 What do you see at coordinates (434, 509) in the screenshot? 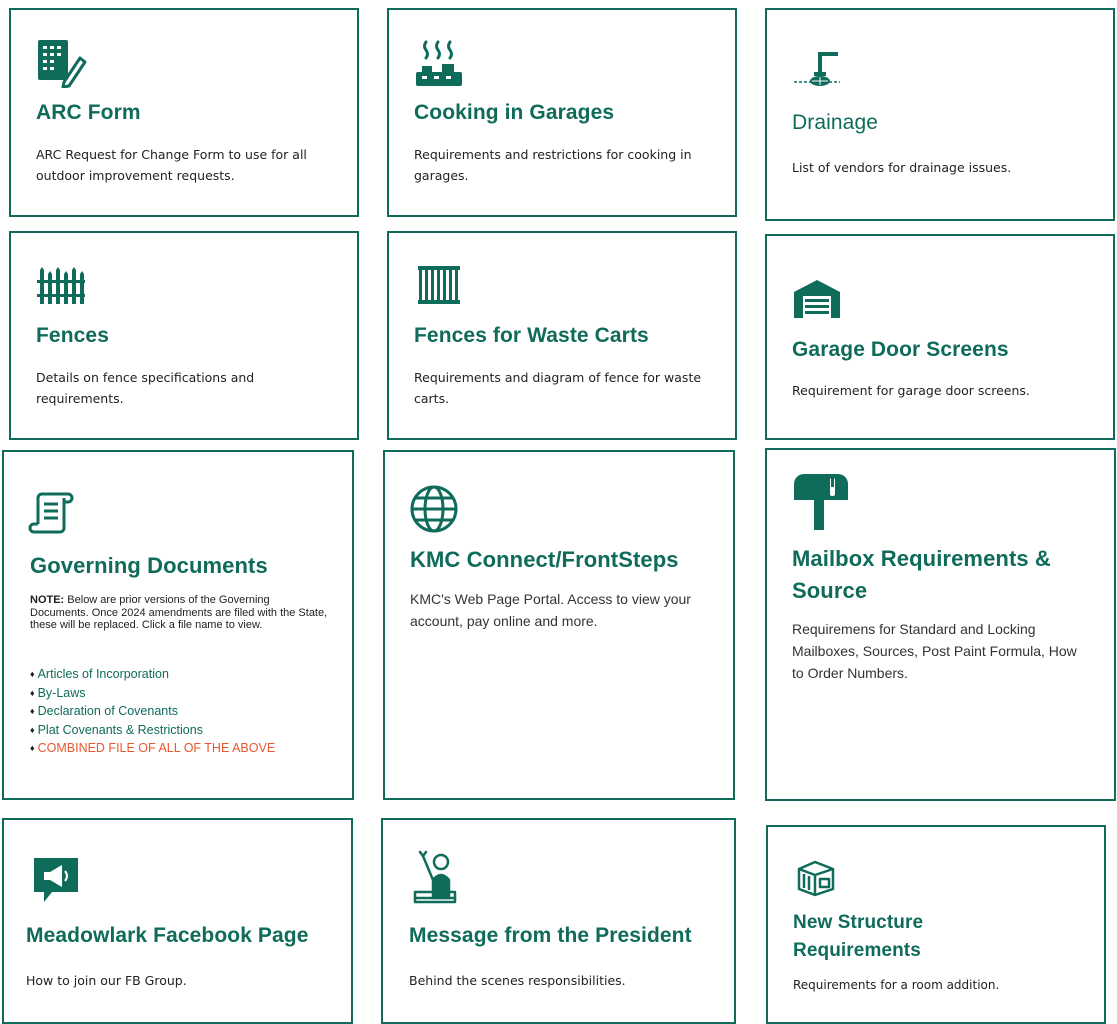
I see `globe-icon` at bounding box center [434, 509].